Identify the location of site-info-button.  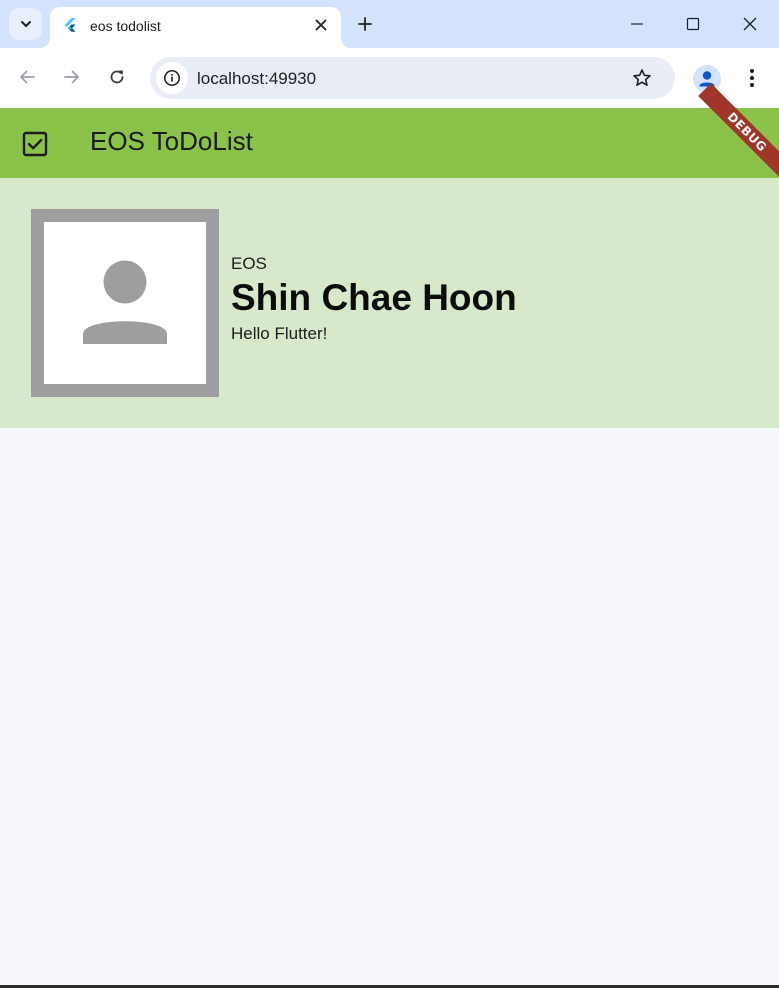
(172, 78).